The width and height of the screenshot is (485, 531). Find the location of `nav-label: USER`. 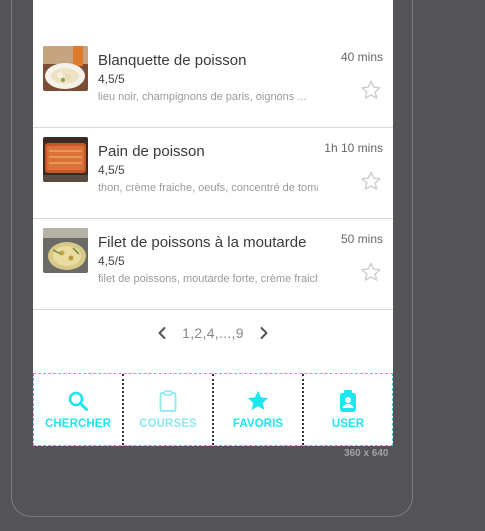

nav-label: USER is located at coordinates (348, 424).